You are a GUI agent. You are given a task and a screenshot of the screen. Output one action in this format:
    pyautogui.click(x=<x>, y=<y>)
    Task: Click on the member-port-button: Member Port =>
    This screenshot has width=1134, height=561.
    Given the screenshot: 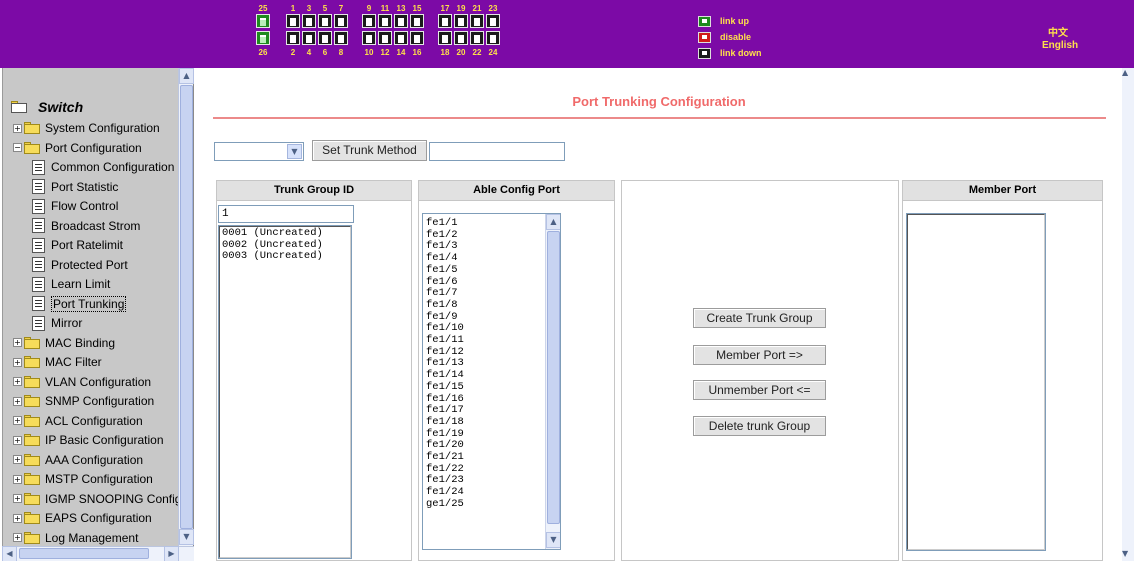 What is the action you would take?
    pyautogui.click(x=759, y=355)
    